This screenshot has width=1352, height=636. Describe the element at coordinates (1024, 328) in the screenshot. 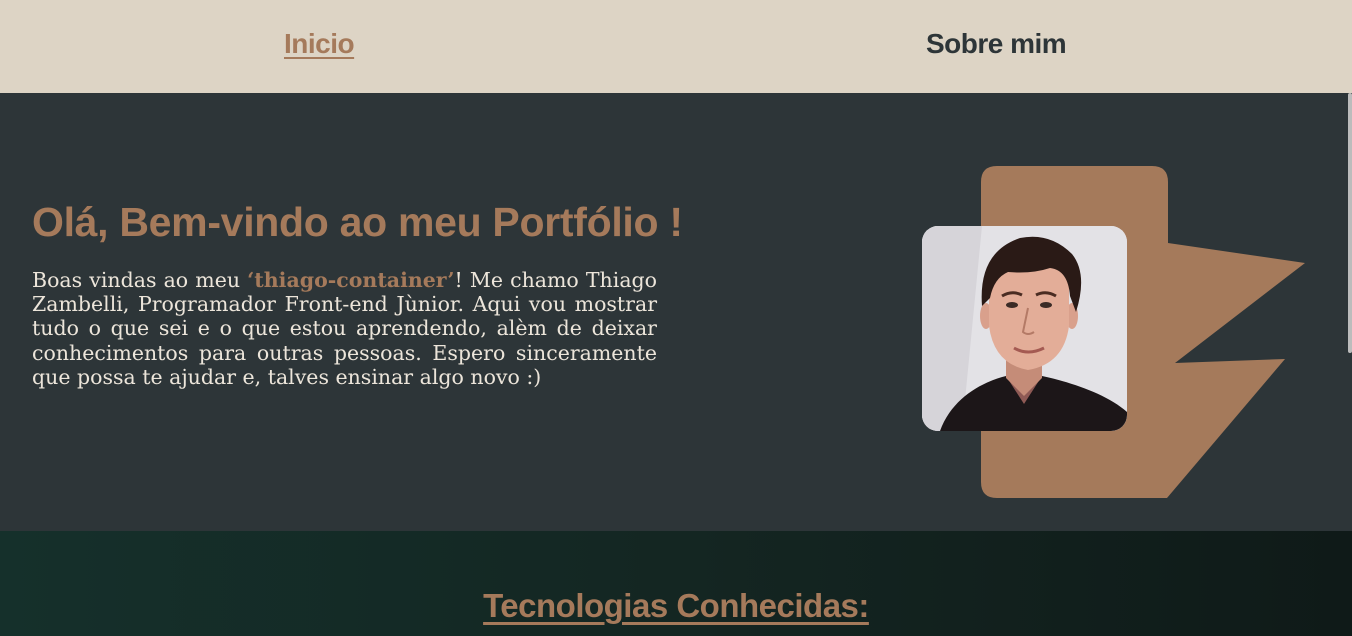

I see `profile-photo` at that location.